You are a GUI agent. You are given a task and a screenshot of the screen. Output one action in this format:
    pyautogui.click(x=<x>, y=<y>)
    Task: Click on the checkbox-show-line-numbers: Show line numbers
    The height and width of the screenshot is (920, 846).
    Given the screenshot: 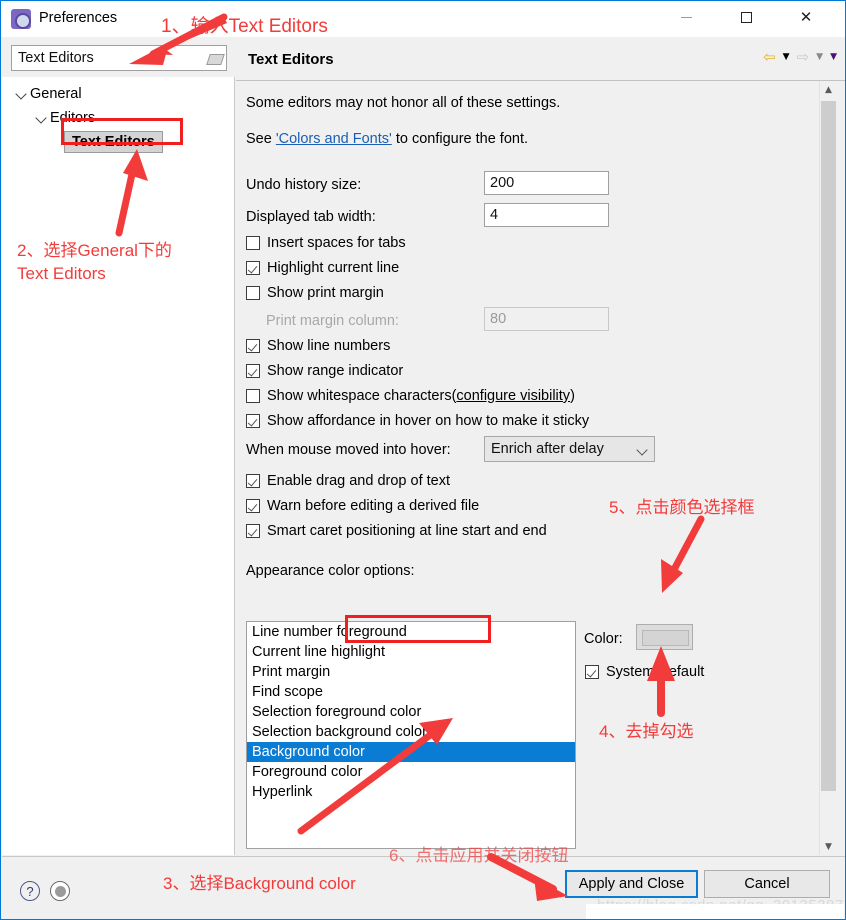 What is the action you would take?
    pyautogui.click(x=318, y=346)
    